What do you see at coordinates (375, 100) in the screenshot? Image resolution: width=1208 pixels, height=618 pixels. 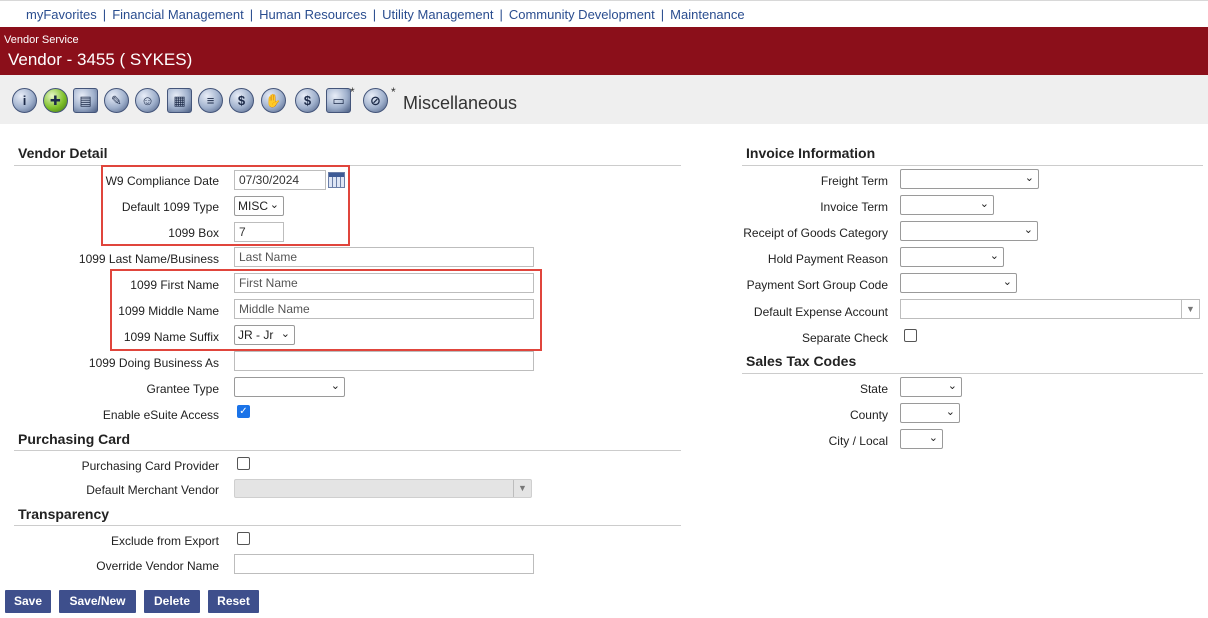 I see `no-icon: ⊘` at bounding box center [375, 100].